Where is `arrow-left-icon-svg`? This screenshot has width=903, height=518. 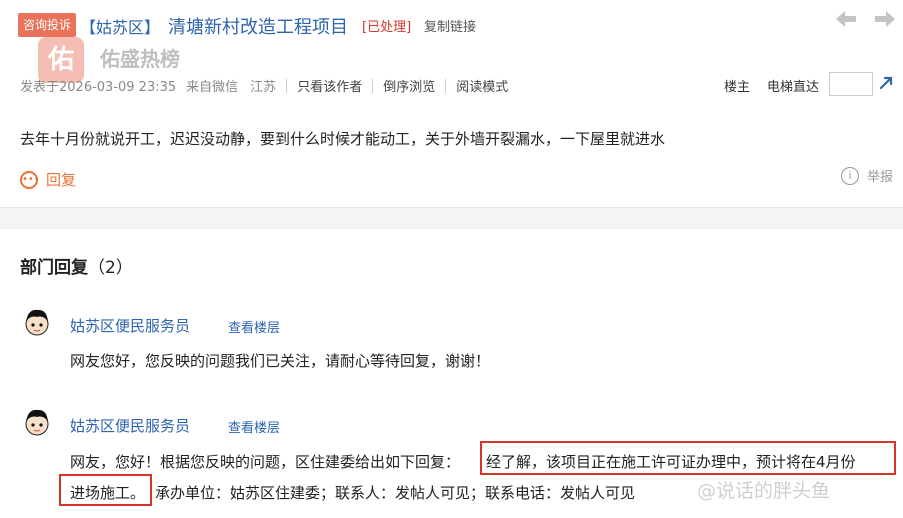
arrow-left-icon-svg is located at coordinates (846, 19).